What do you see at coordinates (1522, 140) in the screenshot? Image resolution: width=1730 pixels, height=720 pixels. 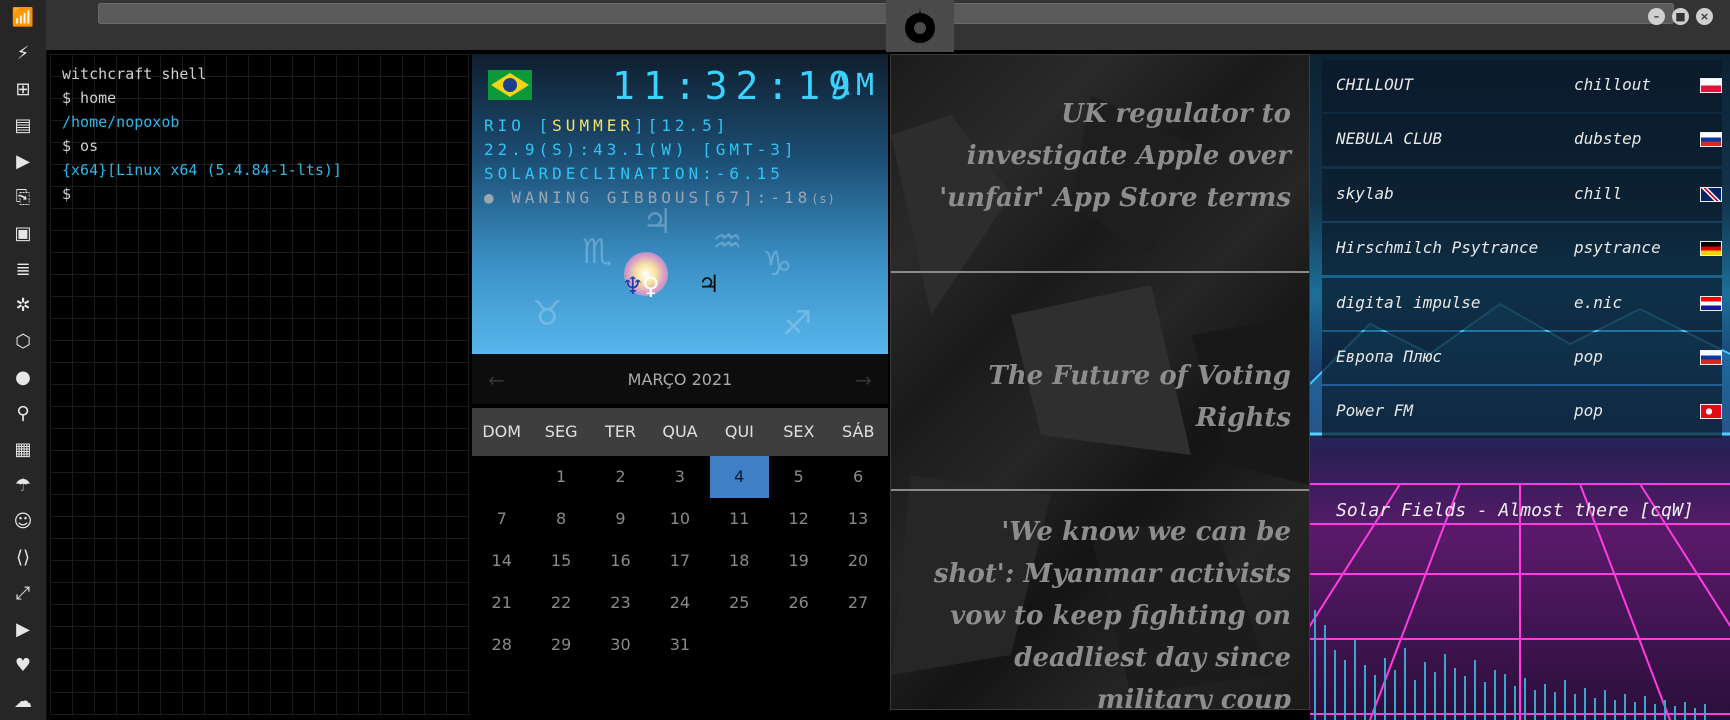 I see `radio-station-row: NEBULA CLUB dubstep` at bounding box center [1522, 140].